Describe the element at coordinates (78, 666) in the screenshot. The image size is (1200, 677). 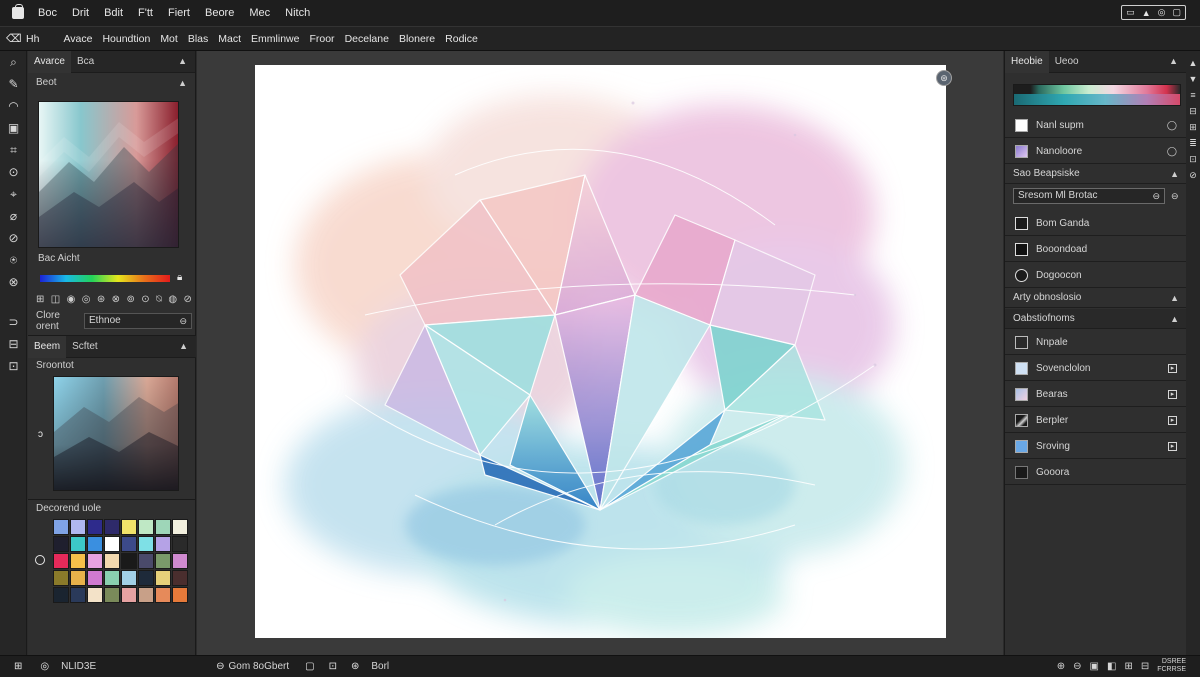
I see `zoom-level: NLID3E` at that location.